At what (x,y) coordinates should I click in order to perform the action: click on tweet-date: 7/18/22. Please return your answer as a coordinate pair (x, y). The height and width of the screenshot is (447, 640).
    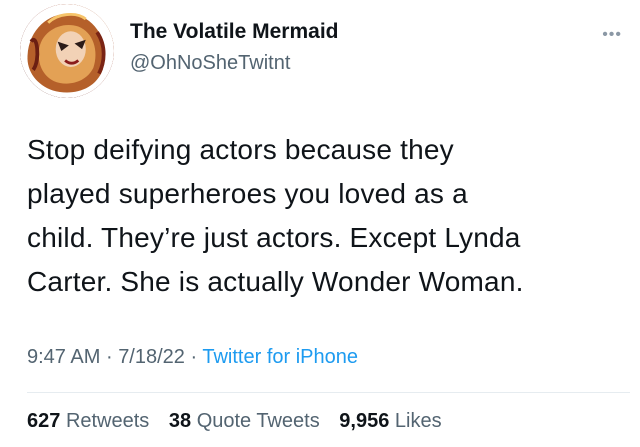
    Looking at the image, I should click on (151, 357).